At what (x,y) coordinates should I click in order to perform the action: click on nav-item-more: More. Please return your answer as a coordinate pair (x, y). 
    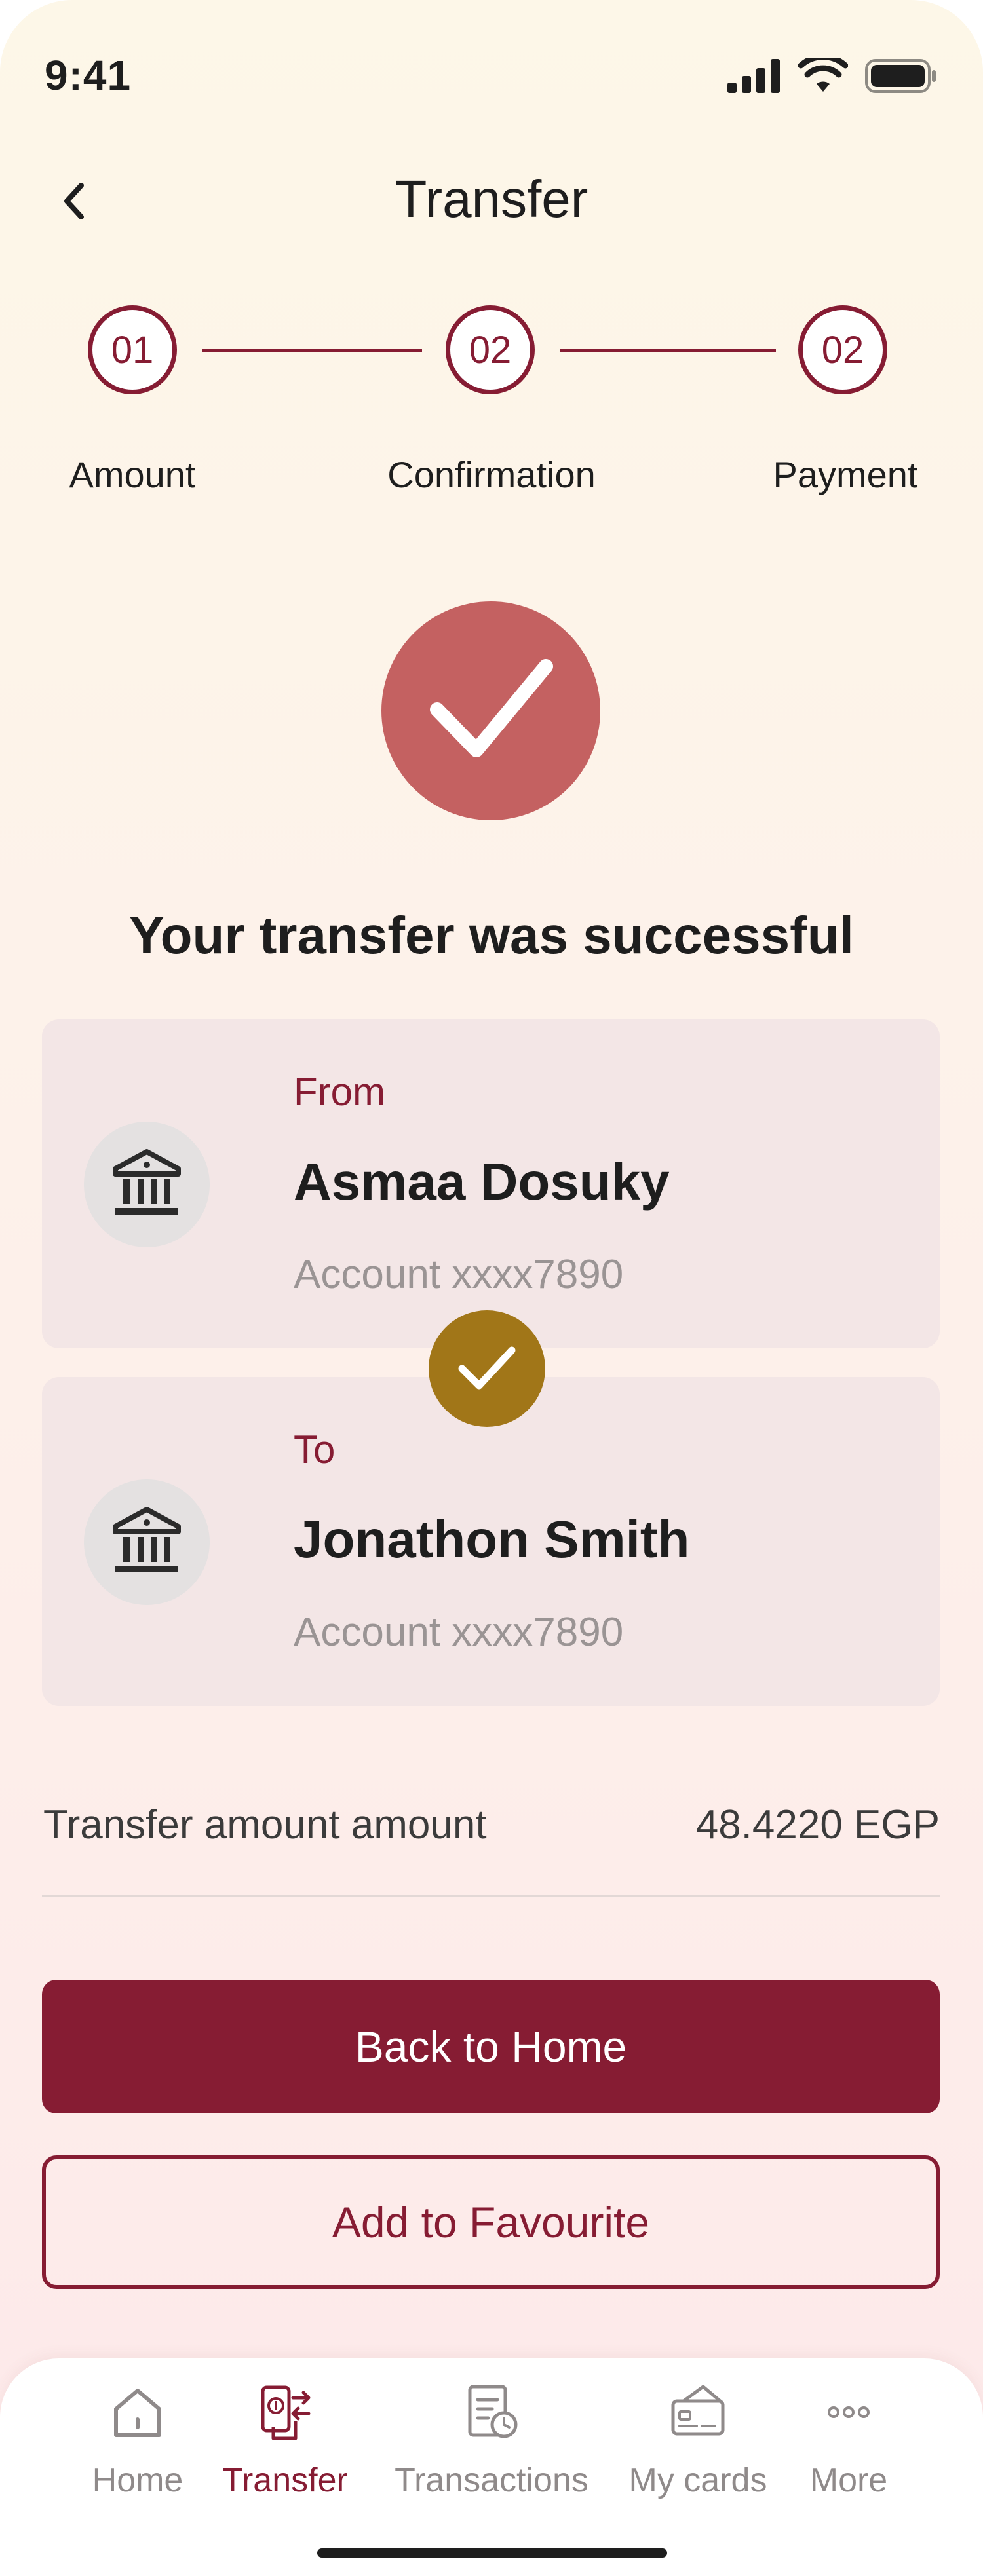
    Looking at the image, I should click on (849, 2439).